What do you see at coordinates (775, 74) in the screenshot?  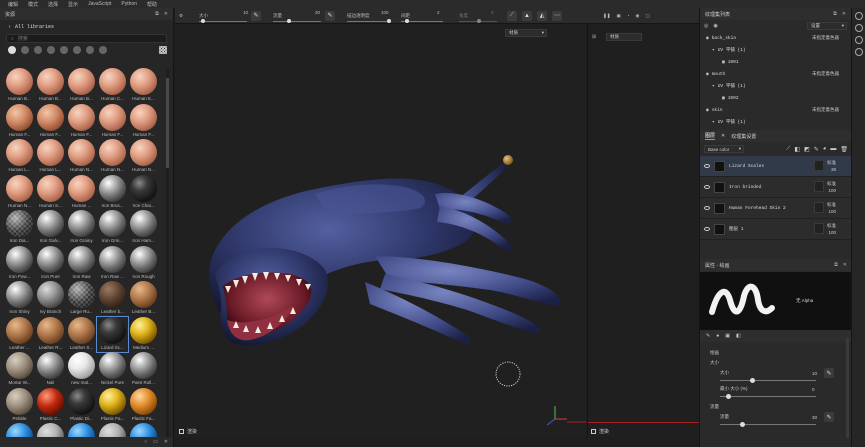 I see `texture-set-item: ◉ mouth 未指定着色器` at bounding box center [775, 74].